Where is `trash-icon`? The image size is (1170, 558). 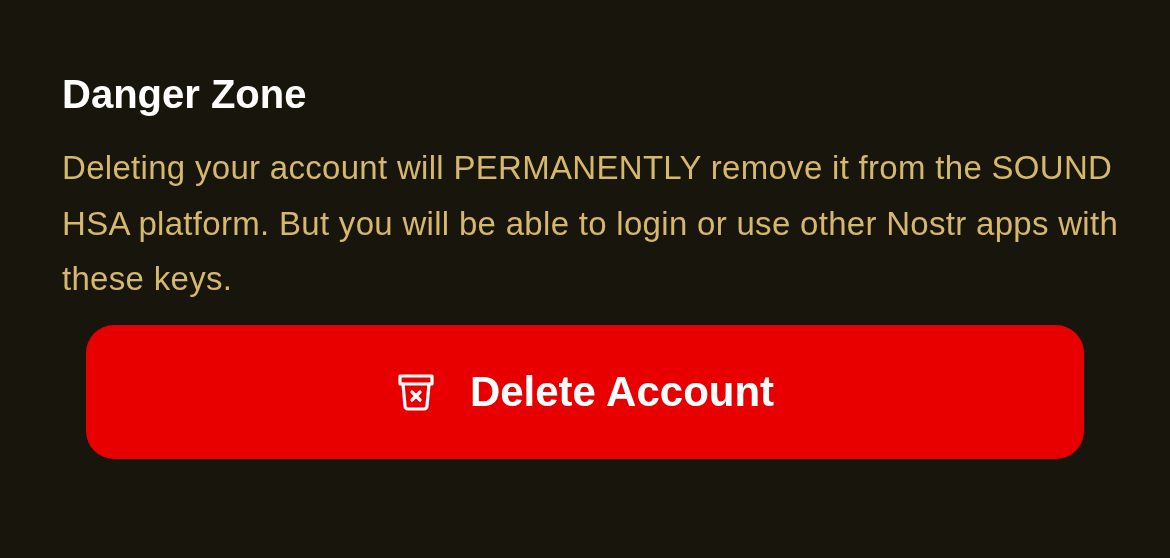
trash-icon is located at coordinates (415, 391).